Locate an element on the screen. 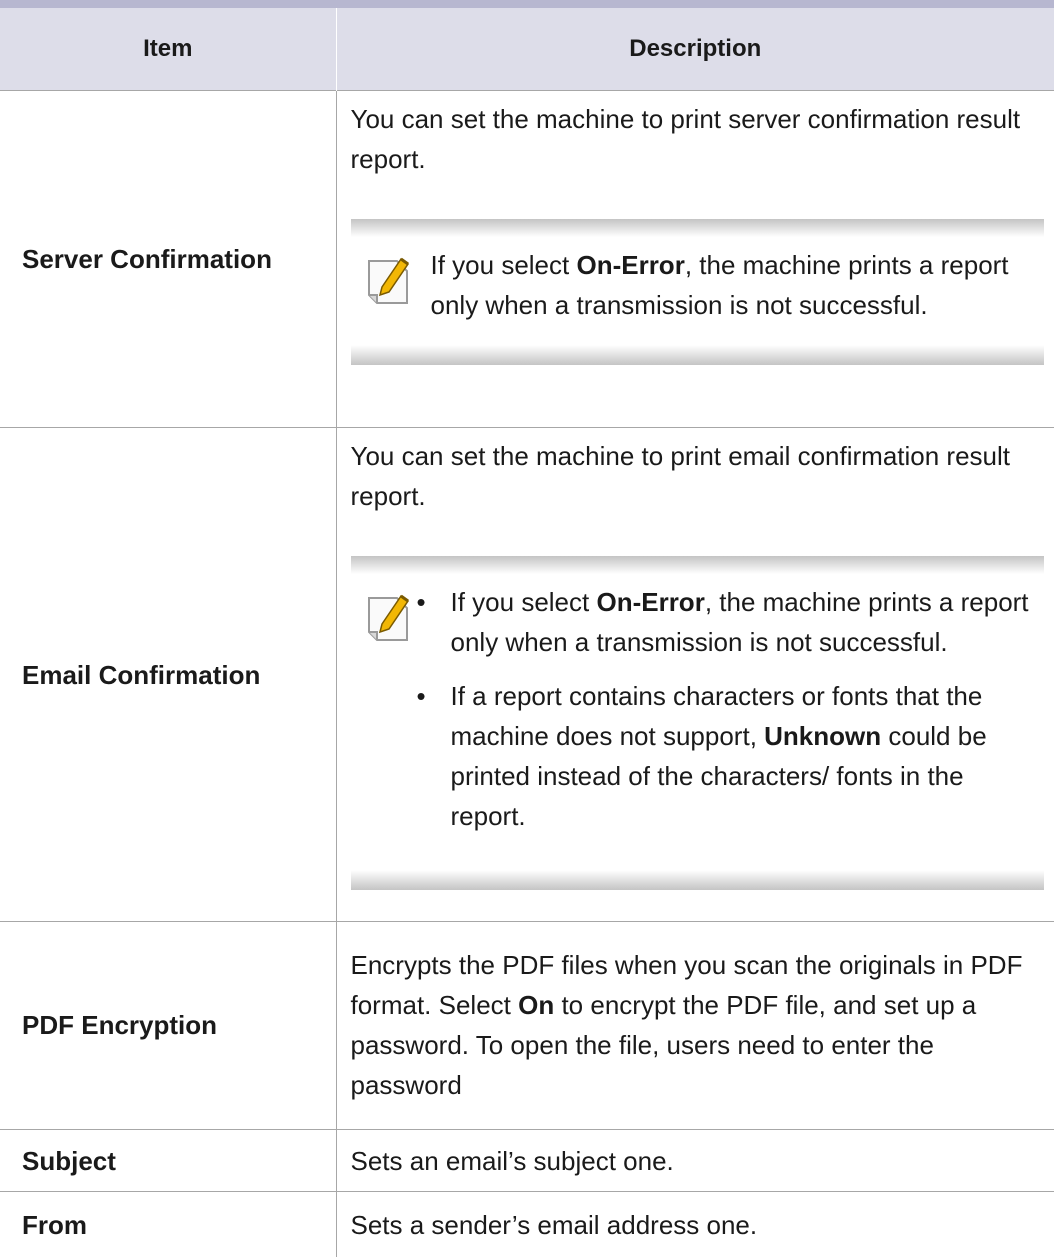  item-pdf-encryption: PDF Encryption is located at coordinates (168, 1025).